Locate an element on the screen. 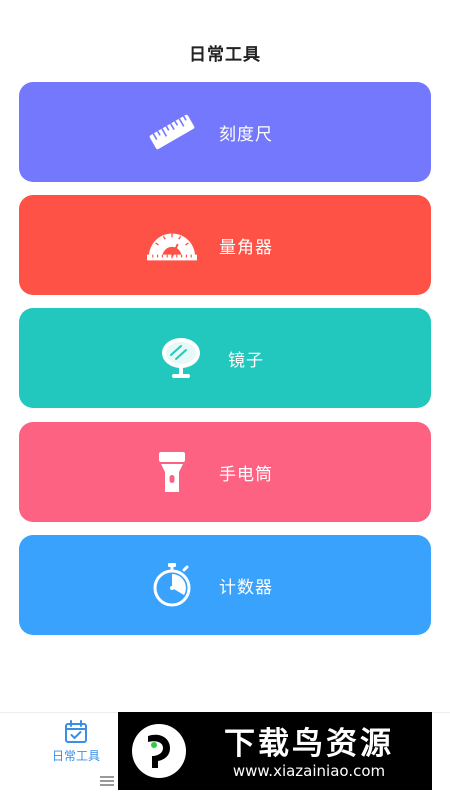 Image resolution: width=450 pixels, height=800 pixels. menu-icon is located at coordinates (107, 781).